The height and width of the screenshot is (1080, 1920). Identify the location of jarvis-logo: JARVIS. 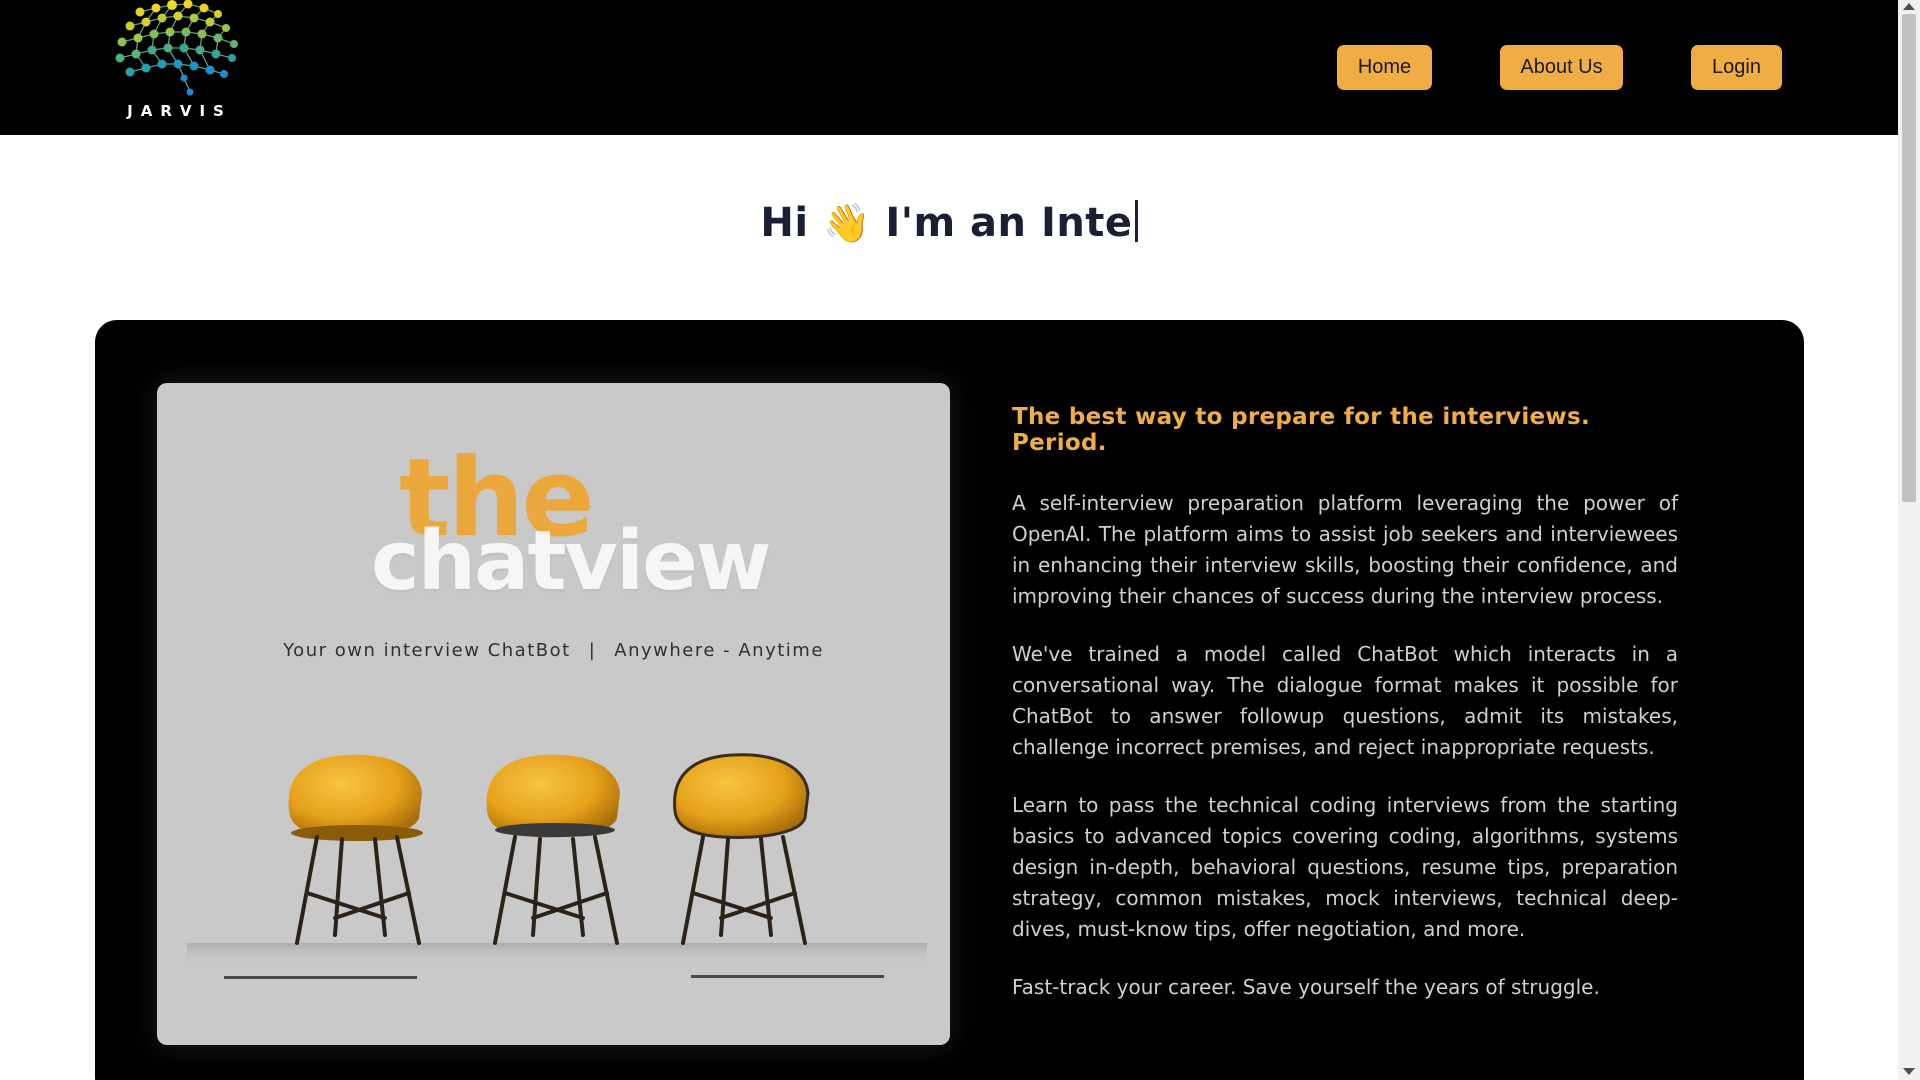
(179, 64).